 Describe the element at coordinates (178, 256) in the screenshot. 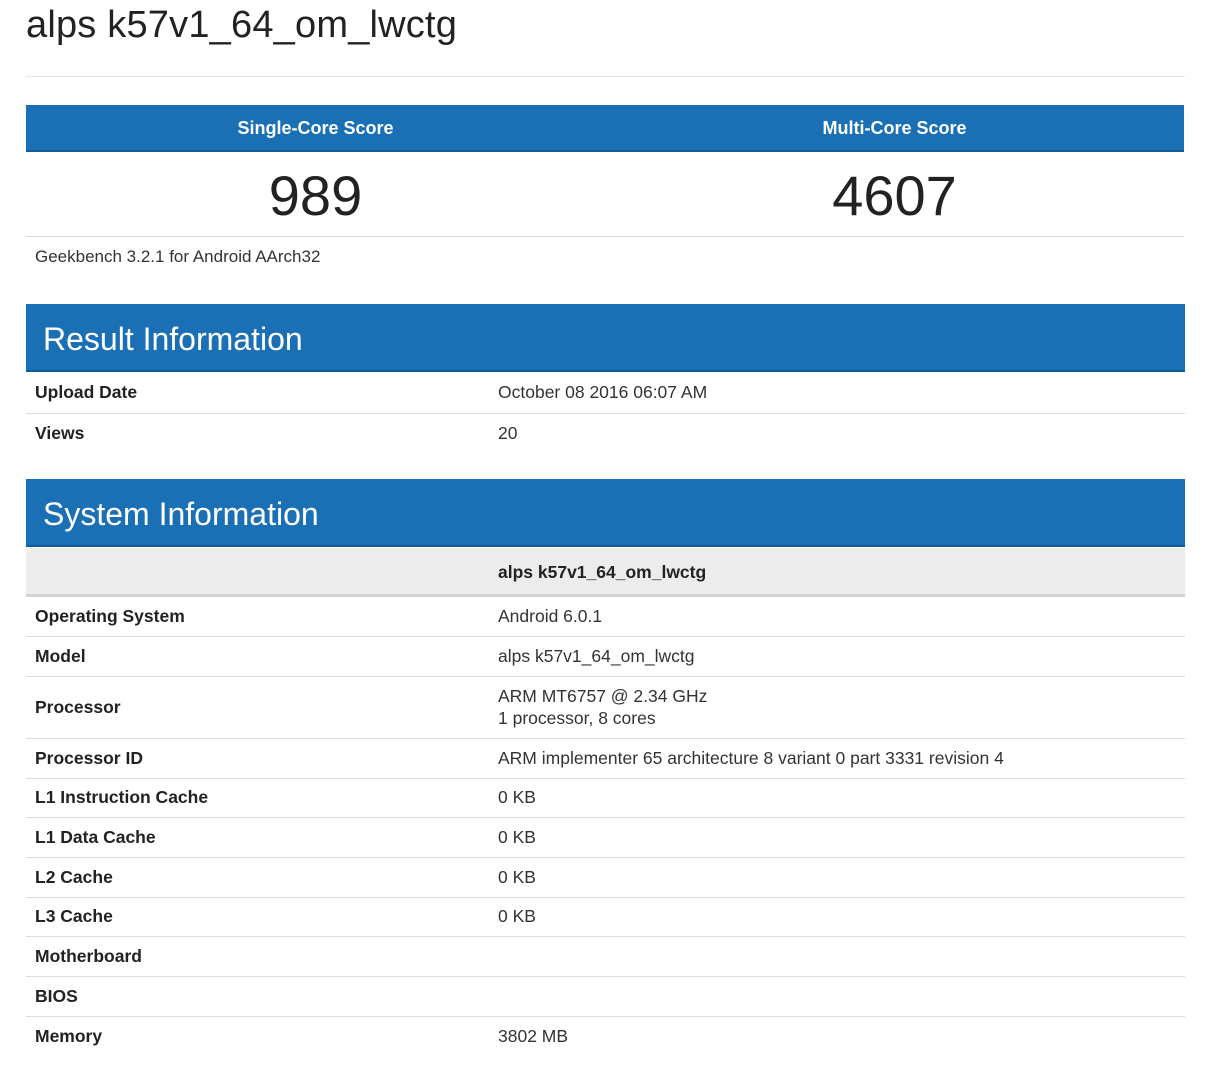

I see `benchmark-version: Geekbench 3.2.1 for Android AArch32` at that location.